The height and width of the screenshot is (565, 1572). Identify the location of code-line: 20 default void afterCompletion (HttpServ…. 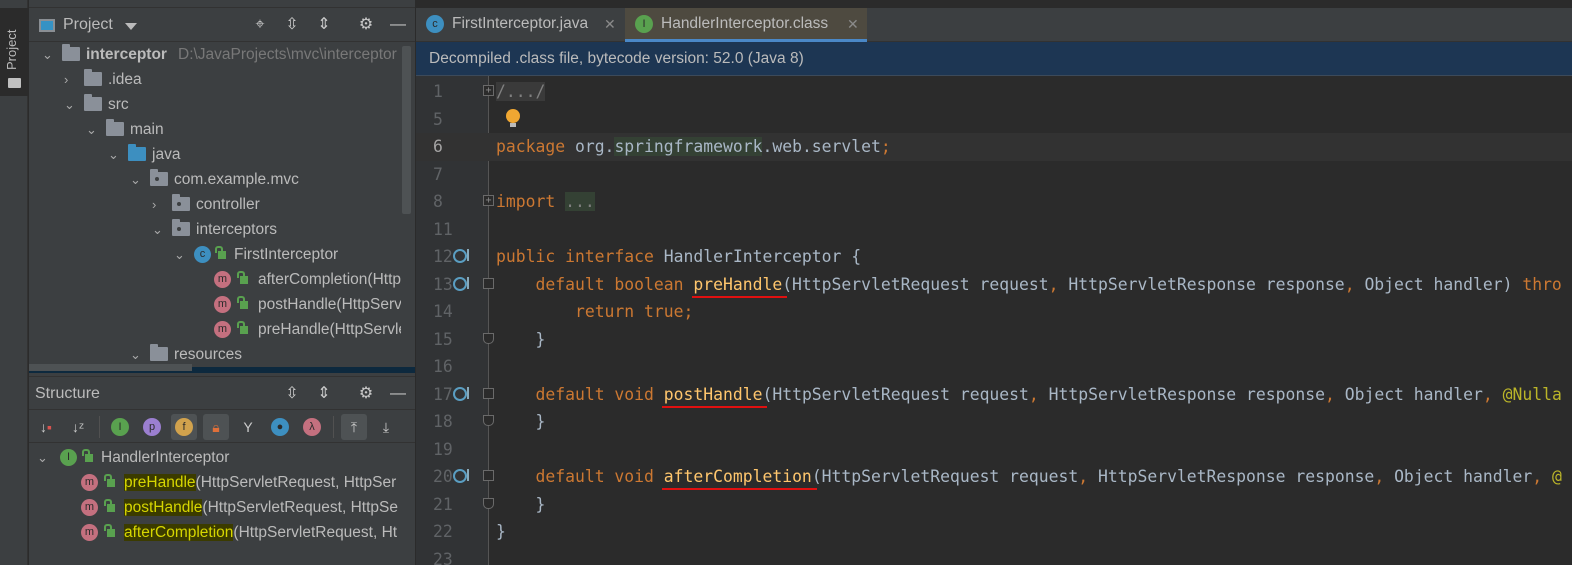
(994, 477).